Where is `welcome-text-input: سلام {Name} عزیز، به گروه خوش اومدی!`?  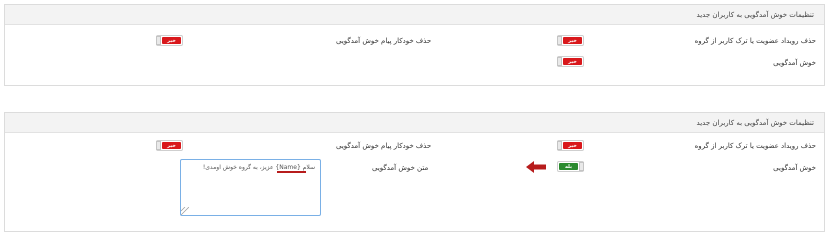
welcome-text-input: سلام {Name} عزیز، به گروه خوش اومدی! is located at coordinates (250, 187).